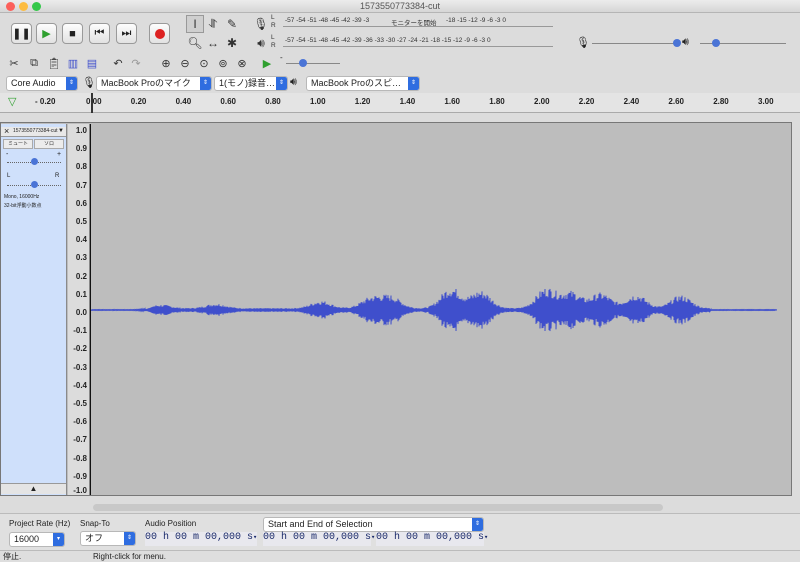 This screenshot has height=562, width=800. I want to click on pan-left: L, so click(9, 176).